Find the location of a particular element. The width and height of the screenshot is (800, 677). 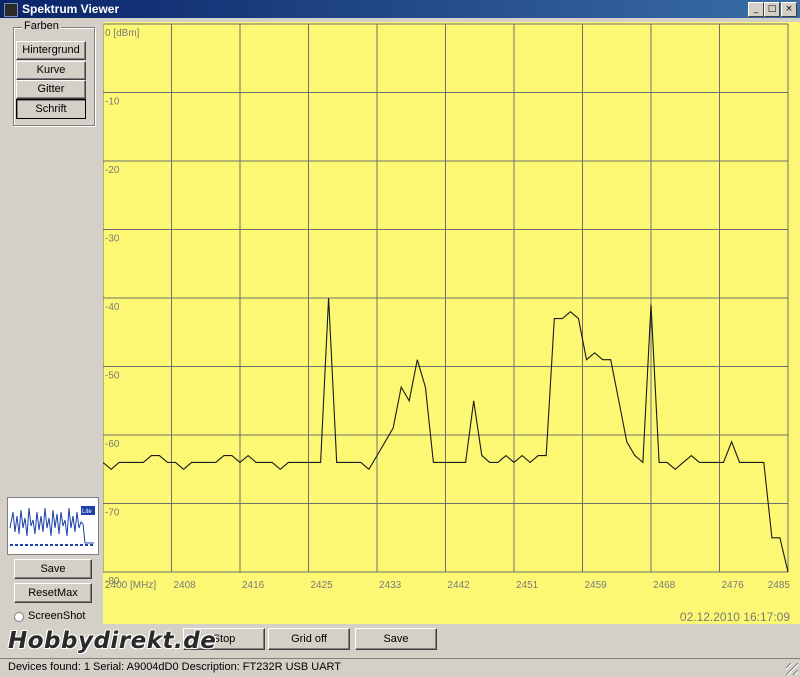

x-tick-label: 2459 is located at coordinates (596, 585).